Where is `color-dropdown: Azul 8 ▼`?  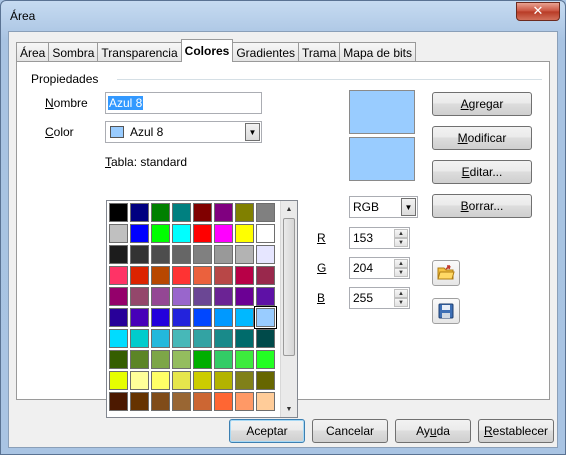 color-dropdown: Azul 8 ▼ is located at coordinates (183, 132).